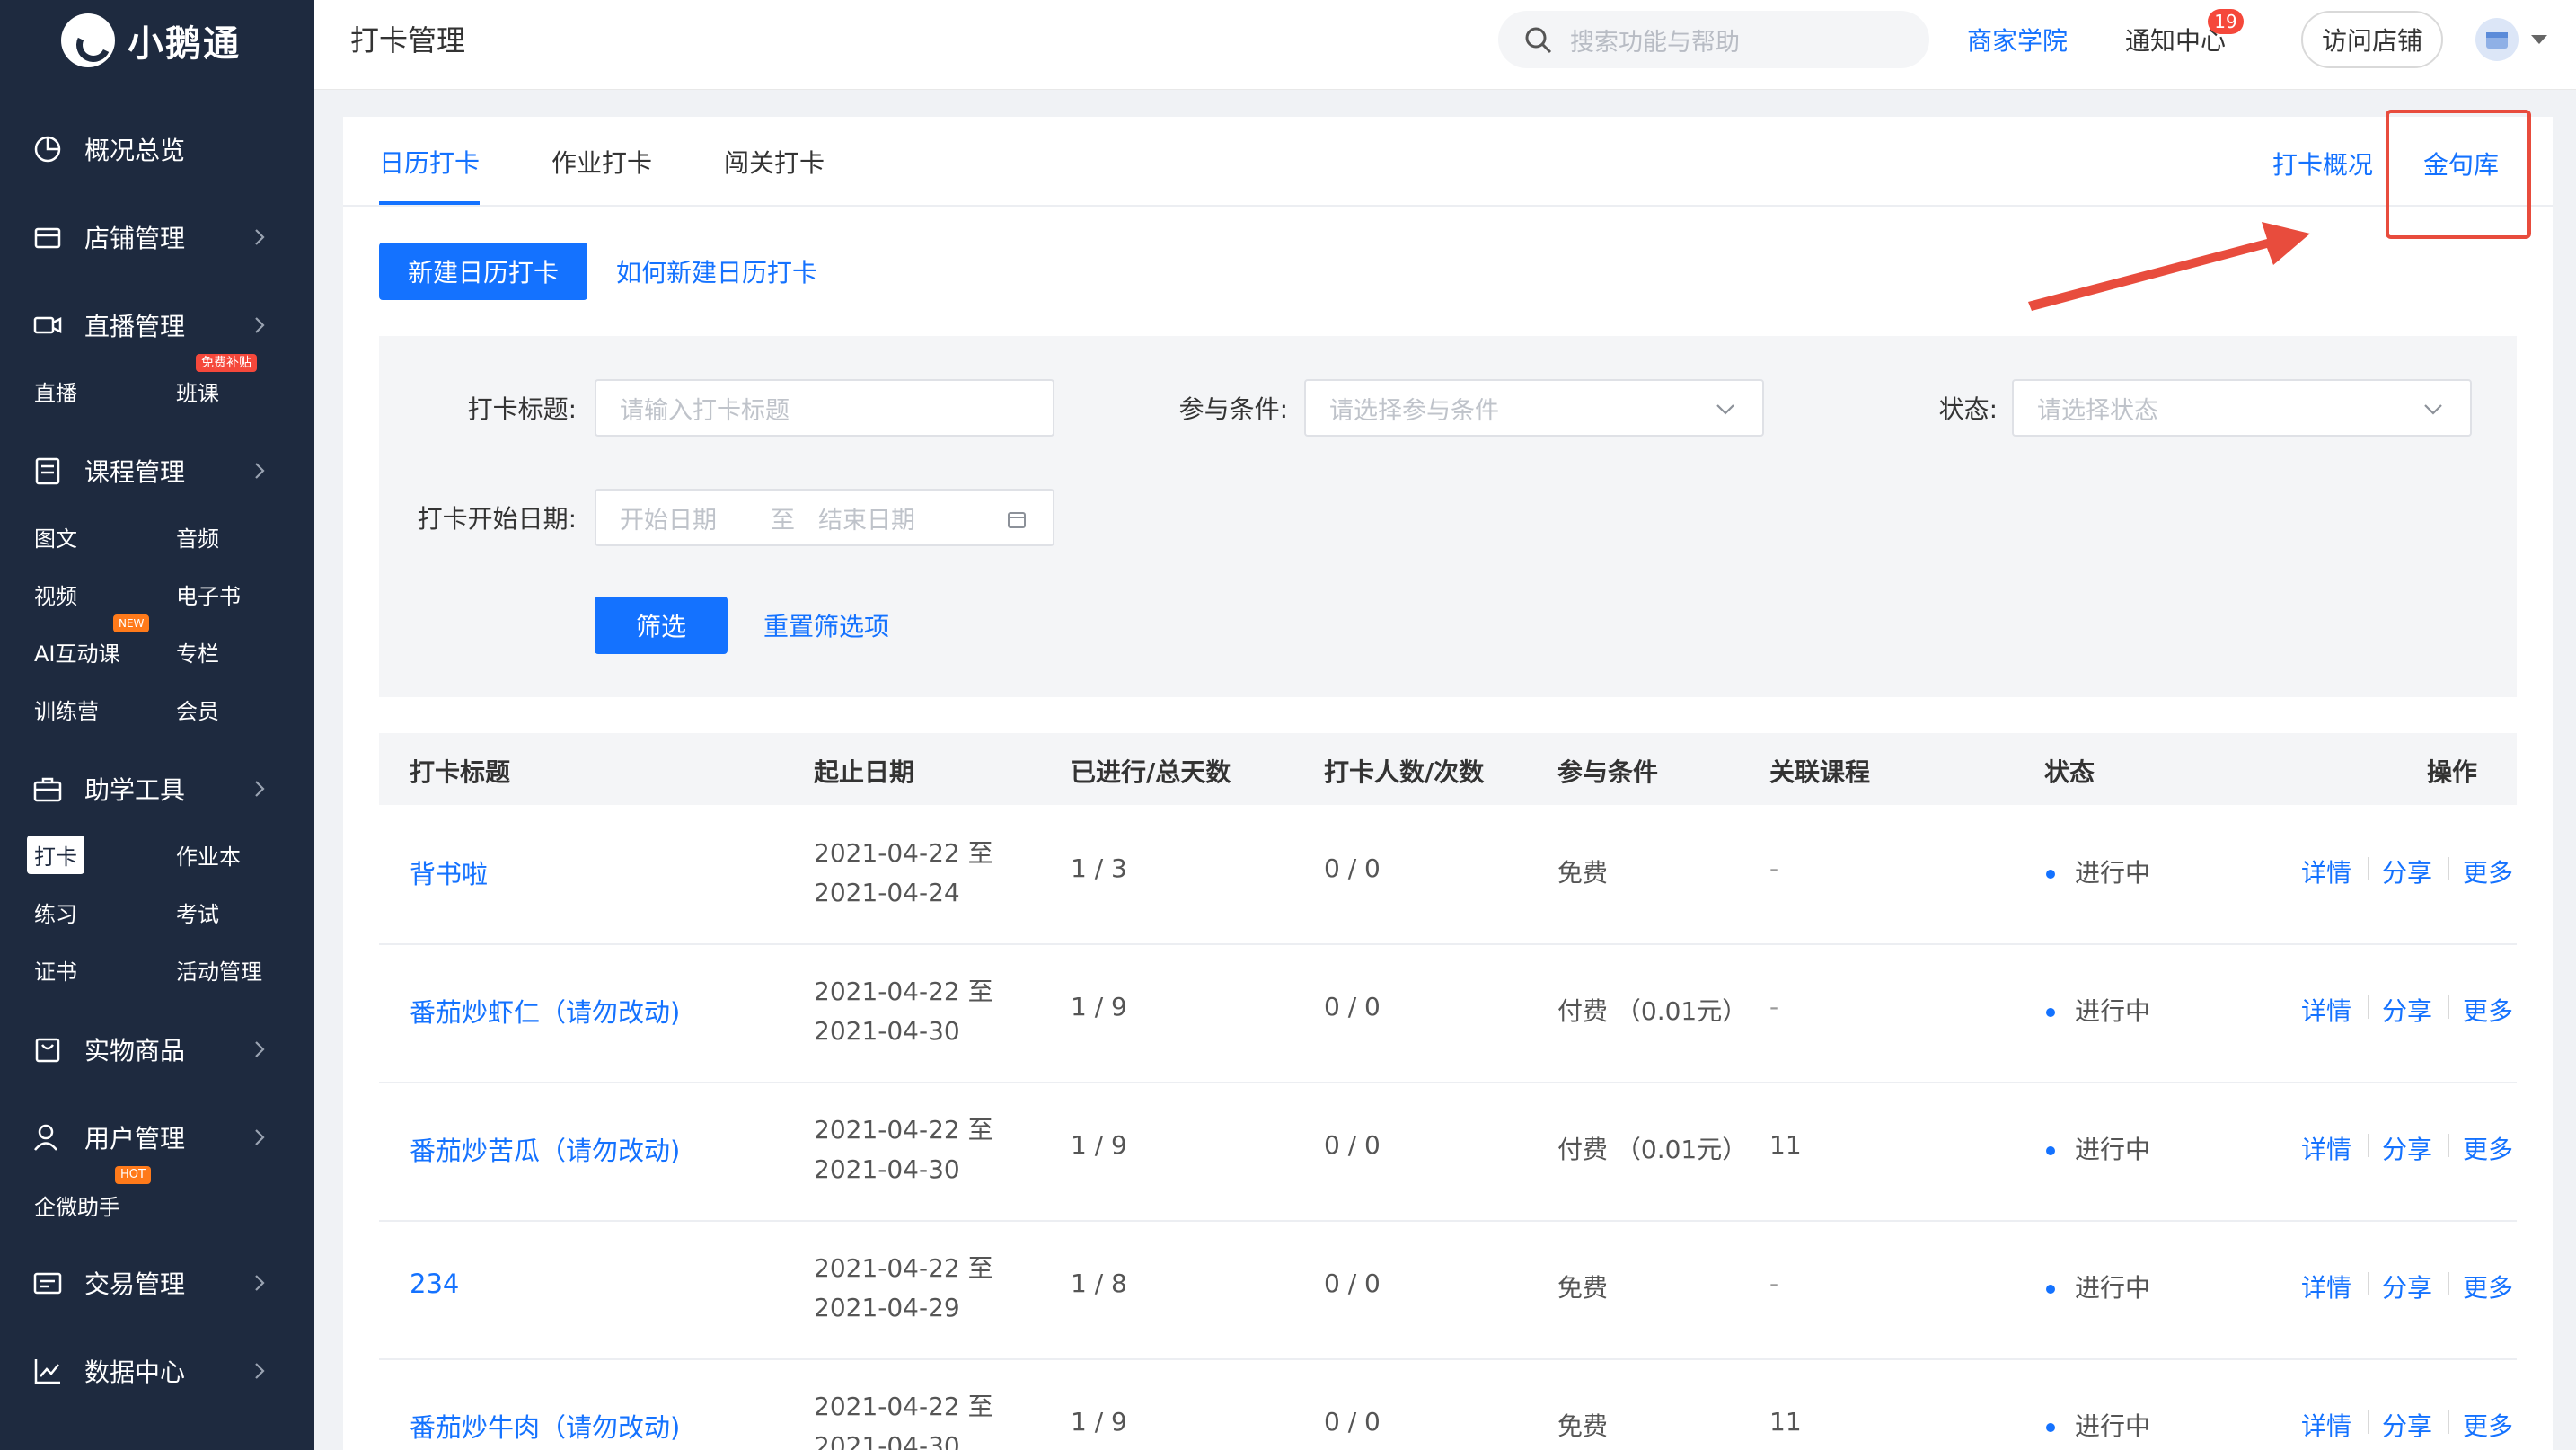 The image size is (2576, 1450). Describe the element at coordinates (1652, 1150) in the screenshot. I see `row-condition: 付费 （0.01元）` at that location.